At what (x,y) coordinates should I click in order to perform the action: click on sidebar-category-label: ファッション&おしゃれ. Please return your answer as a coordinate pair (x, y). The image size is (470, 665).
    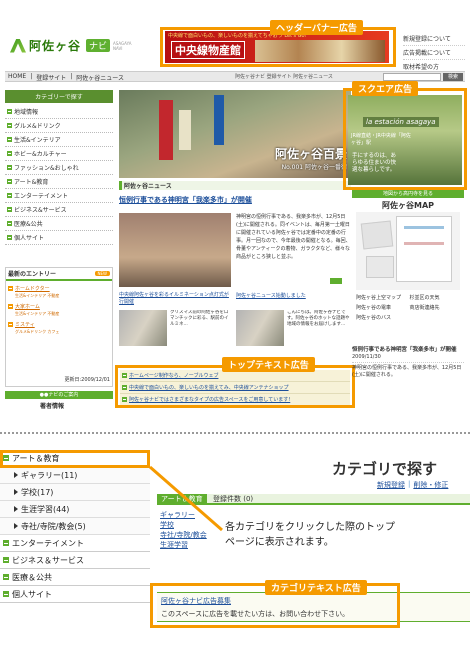
    Looking at the image, I should click on (46, 168).